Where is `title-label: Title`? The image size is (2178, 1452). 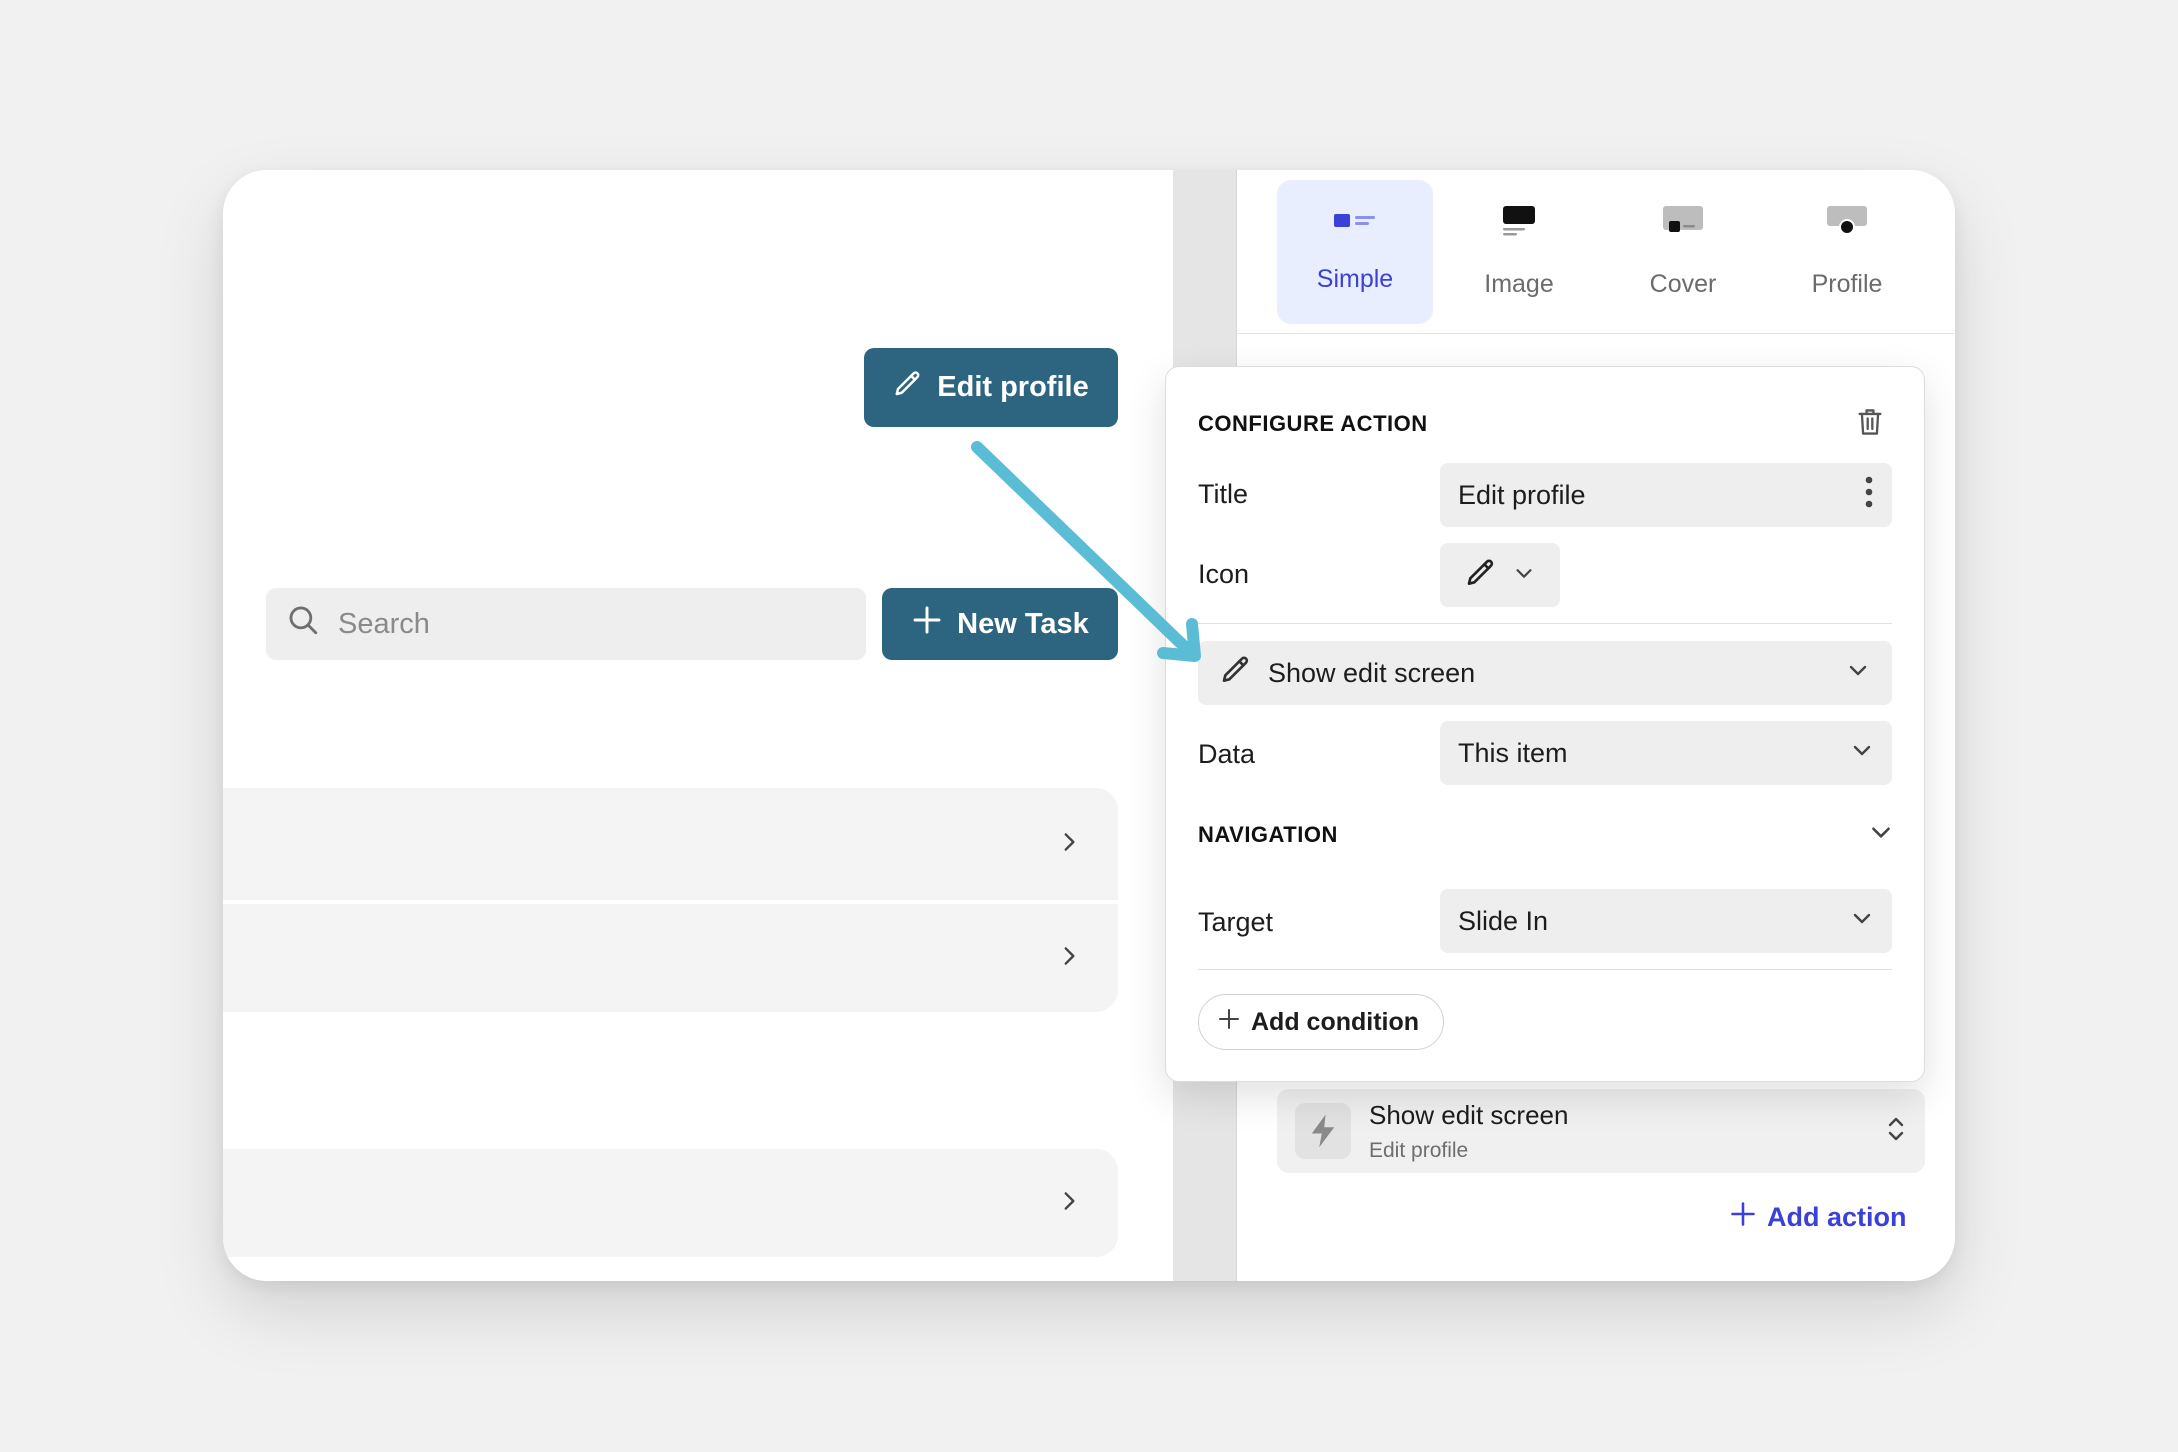
title-label: Title is located at coordinates (1223, 494).